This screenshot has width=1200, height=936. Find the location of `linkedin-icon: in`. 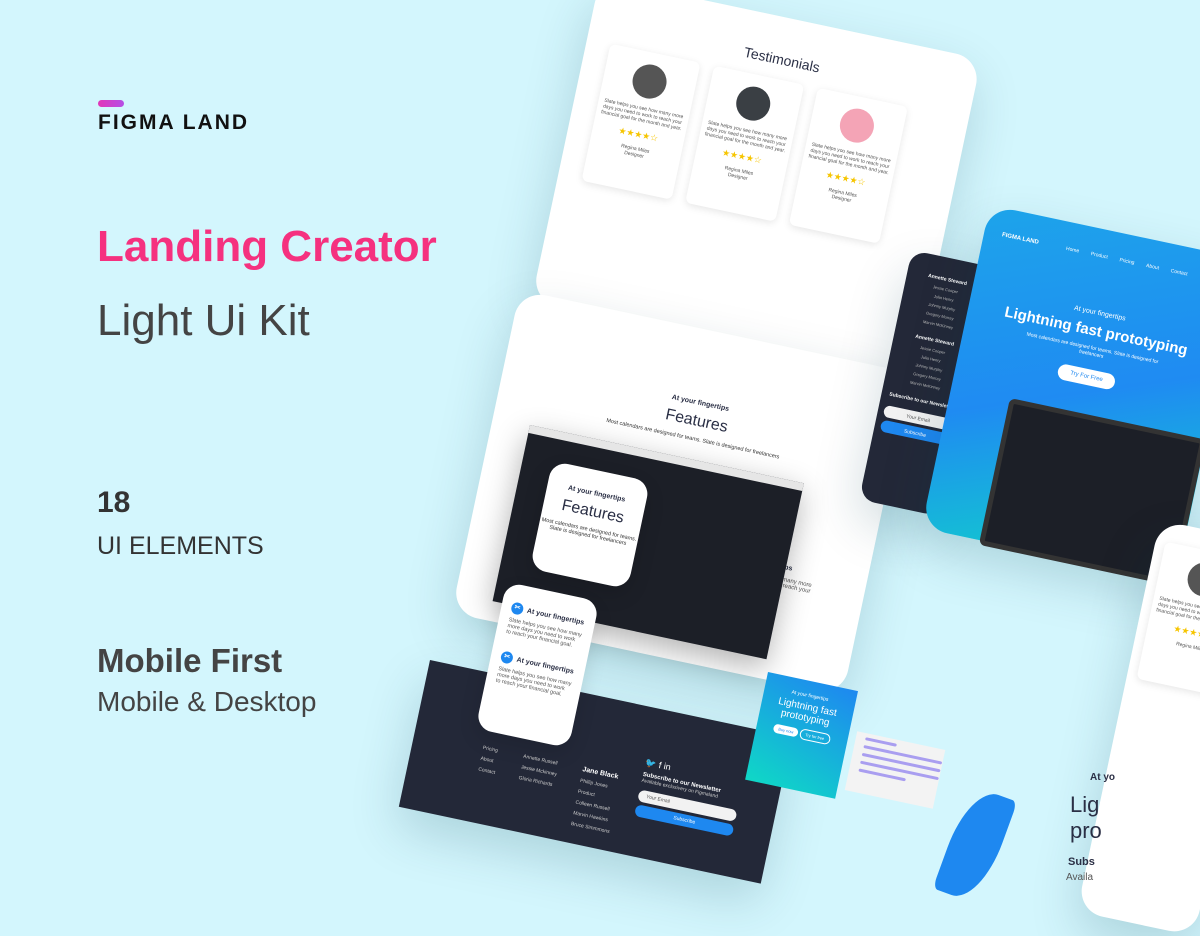

linkedin-icon: in is located at coordinates (667, 766).